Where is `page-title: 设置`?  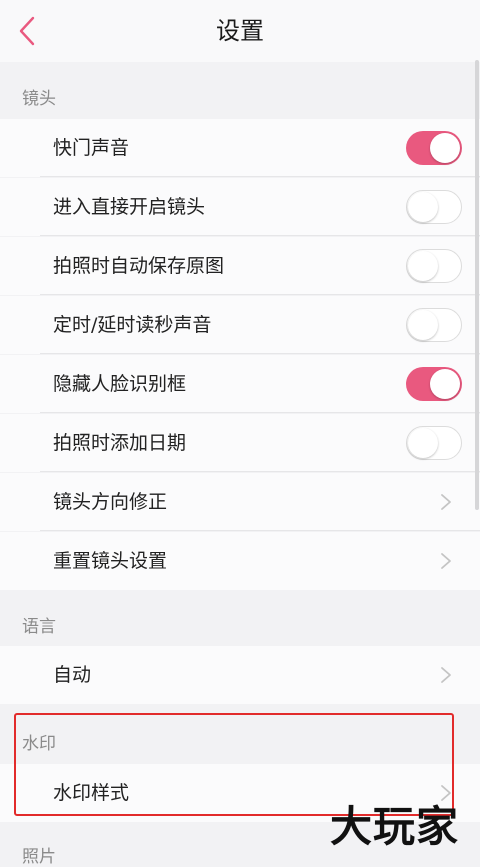 page-title: 设置 is located at coordinates (240, 31).